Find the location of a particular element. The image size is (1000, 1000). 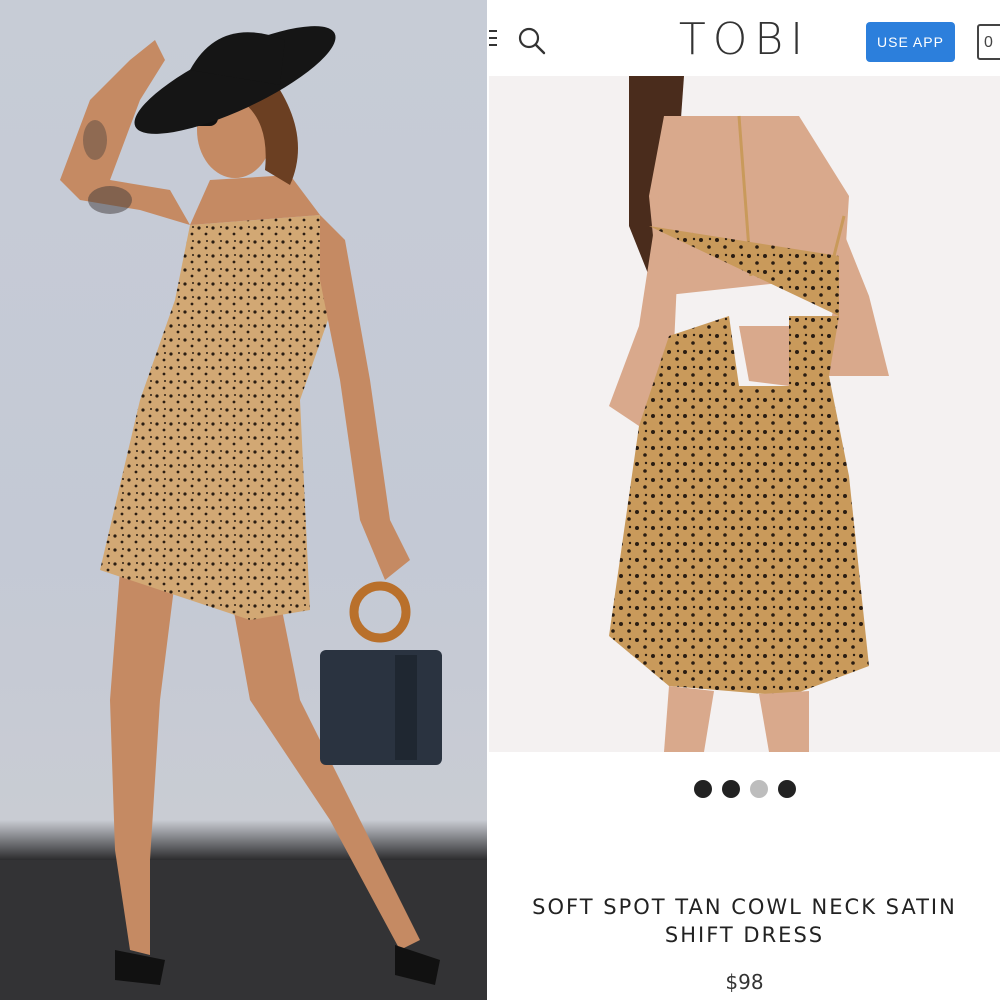

cart-count: 0 is located at coordinates (988, 42).